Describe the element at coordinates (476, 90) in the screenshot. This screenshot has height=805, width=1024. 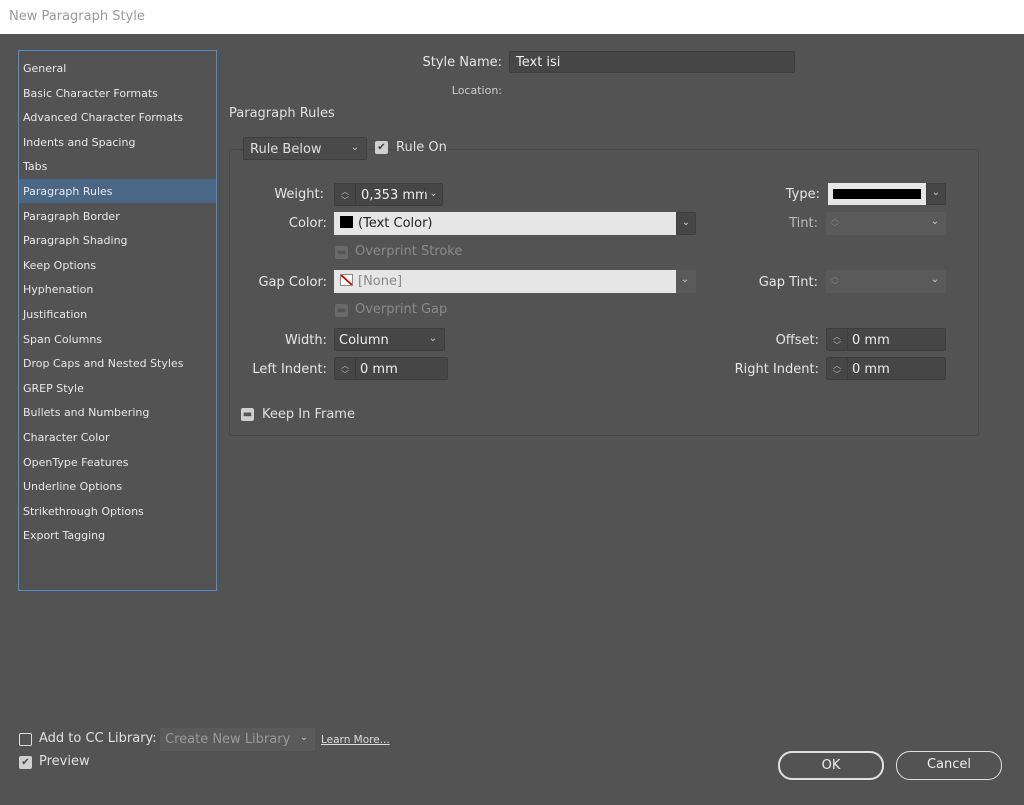
I see `location-label: Location:` at that location.